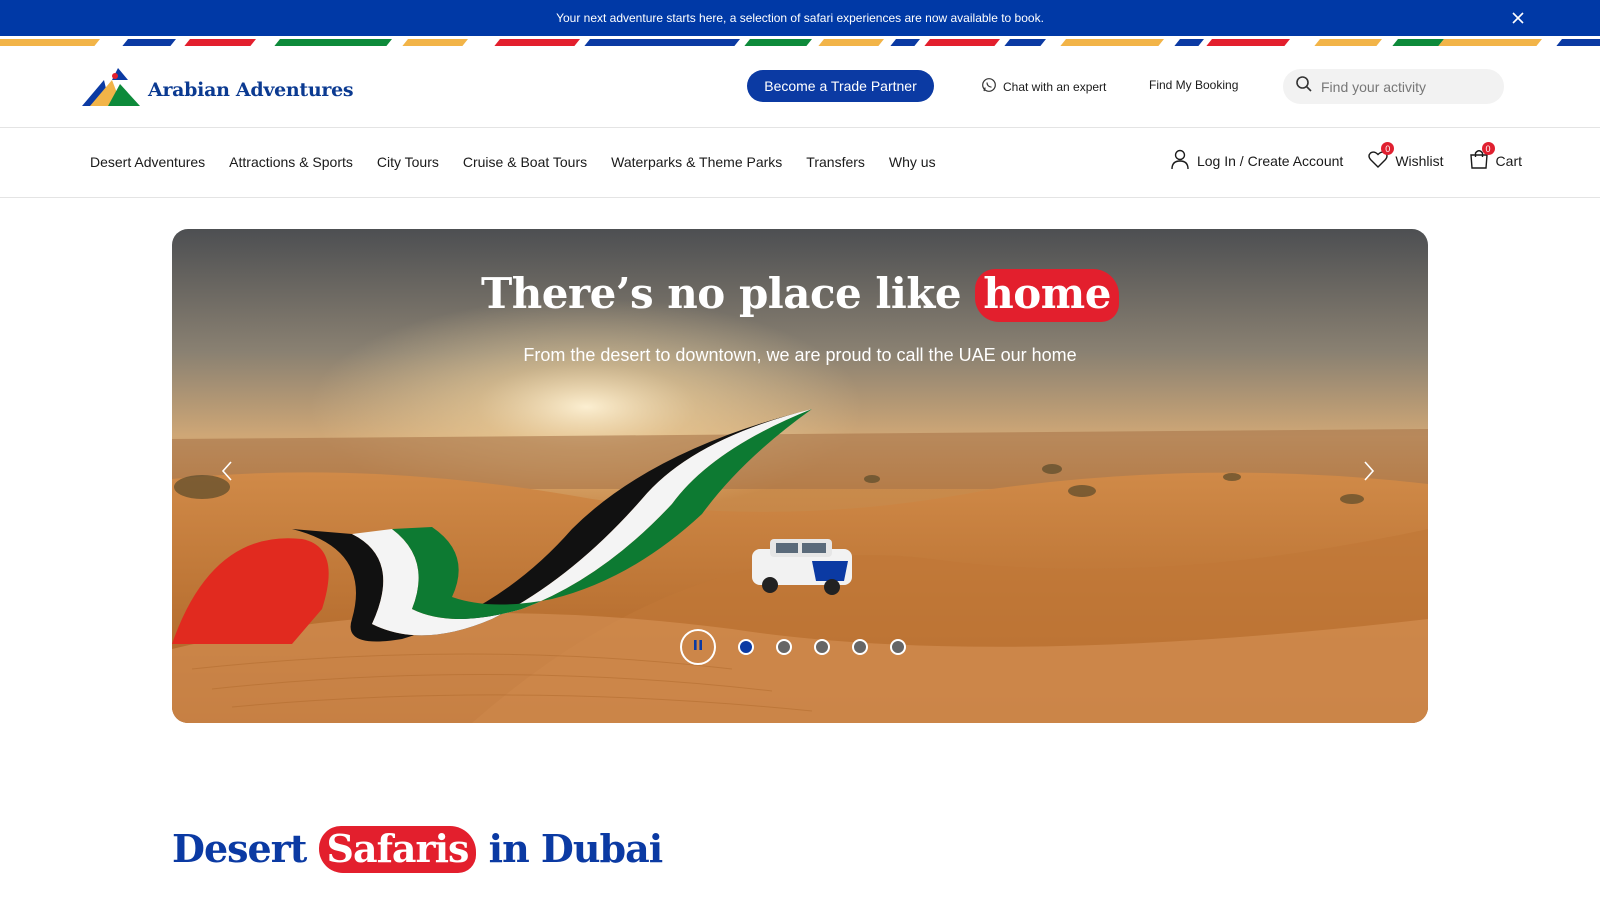 This screenshot has height=900, width=1600. What do you see at coordinates (1388, 148) in the screenshot?
I see `wishlist-count-badge: 0` at bounding box center [1388, 148].